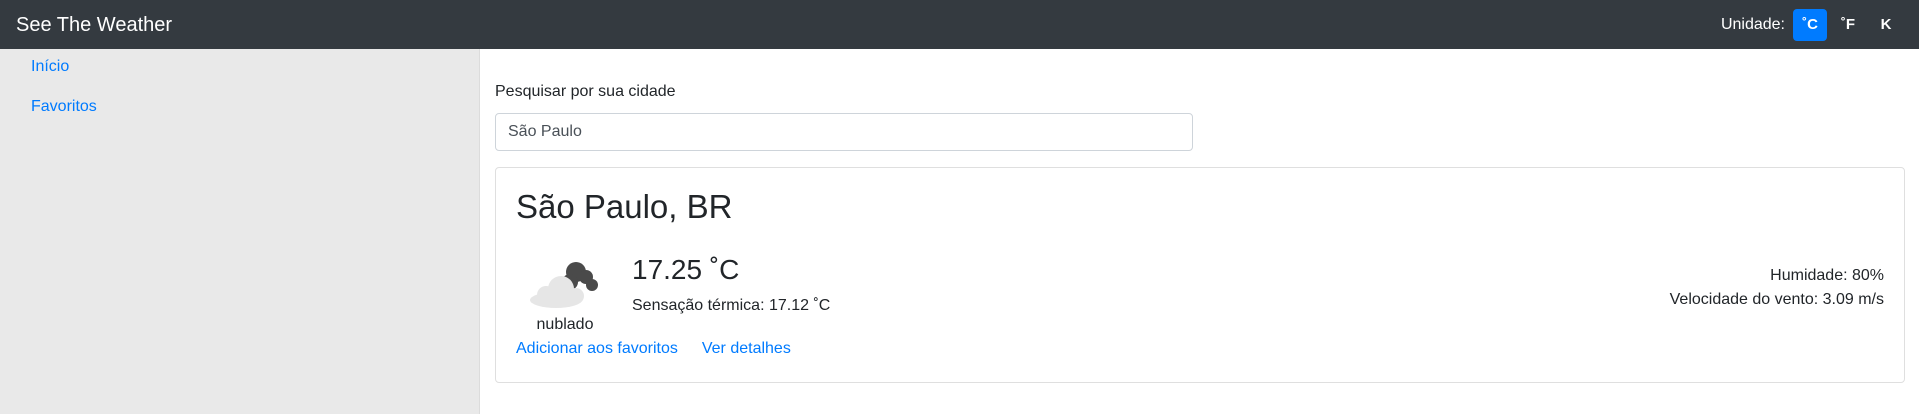 The image size is (1919, 414). Describe the element at coordinates (1776, 299) in the screenshot. I see `wind-speed: Velocidade do vento: 3.09 m/s` at that location.